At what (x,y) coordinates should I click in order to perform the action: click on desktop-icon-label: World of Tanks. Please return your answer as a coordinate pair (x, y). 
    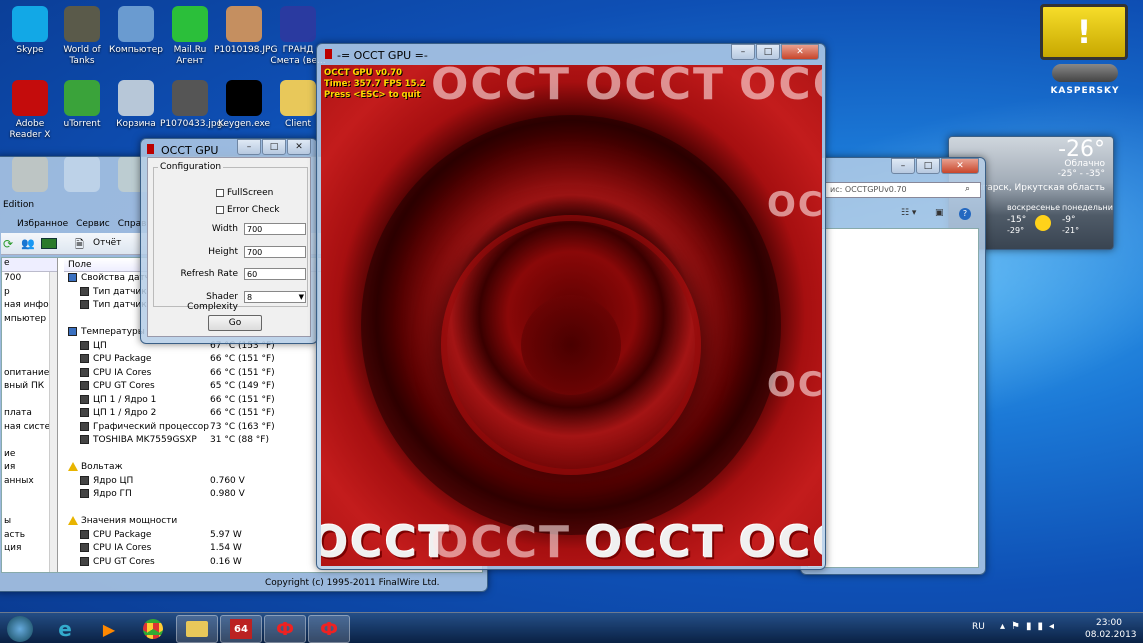
    Looking at the image, I should click on (82, 55).